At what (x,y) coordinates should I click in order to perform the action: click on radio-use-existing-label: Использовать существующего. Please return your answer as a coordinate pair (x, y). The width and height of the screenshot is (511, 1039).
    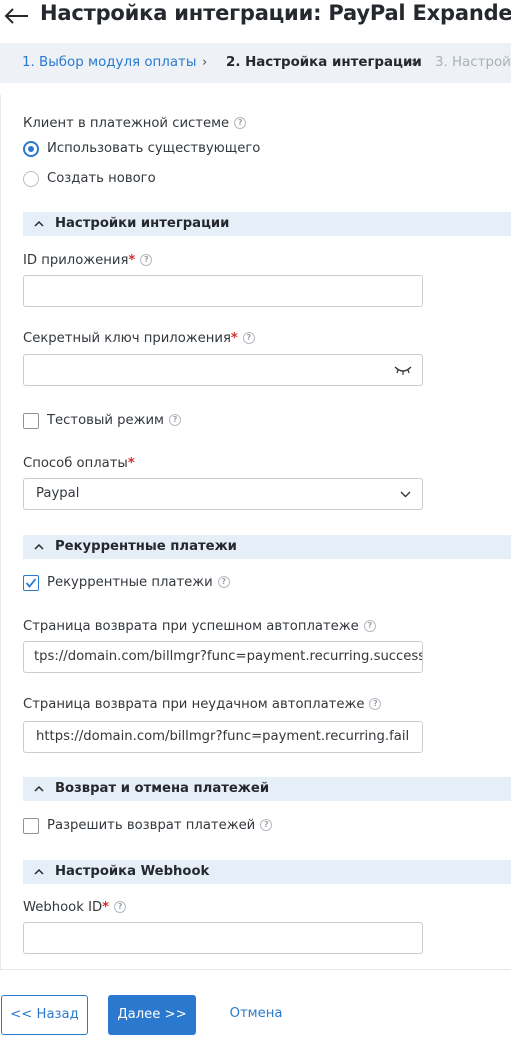
    Looking at the image, I should click on (153, 148).